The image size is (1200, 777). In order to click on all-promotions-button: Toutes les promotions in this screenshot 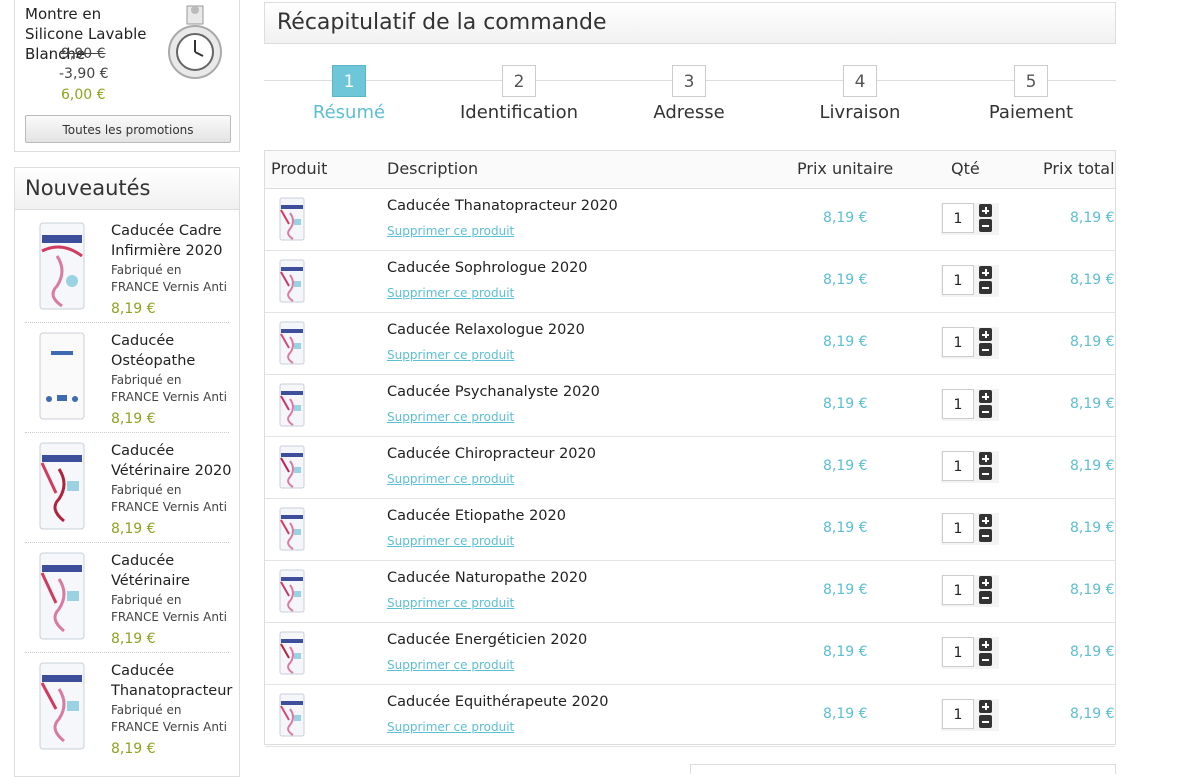, I will do `click(128, 129)`.